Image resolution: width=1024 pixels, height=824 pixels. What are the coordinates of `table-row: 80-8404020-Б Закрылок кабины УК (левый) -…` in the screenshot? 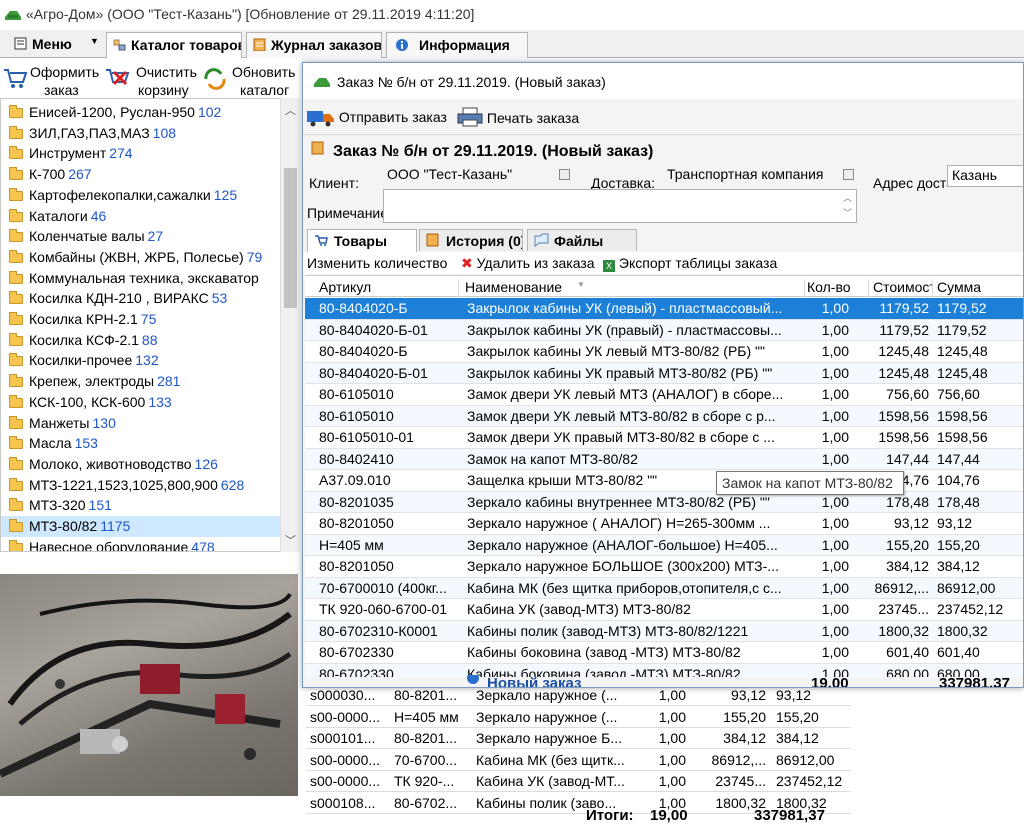 It's located at (664, 309).